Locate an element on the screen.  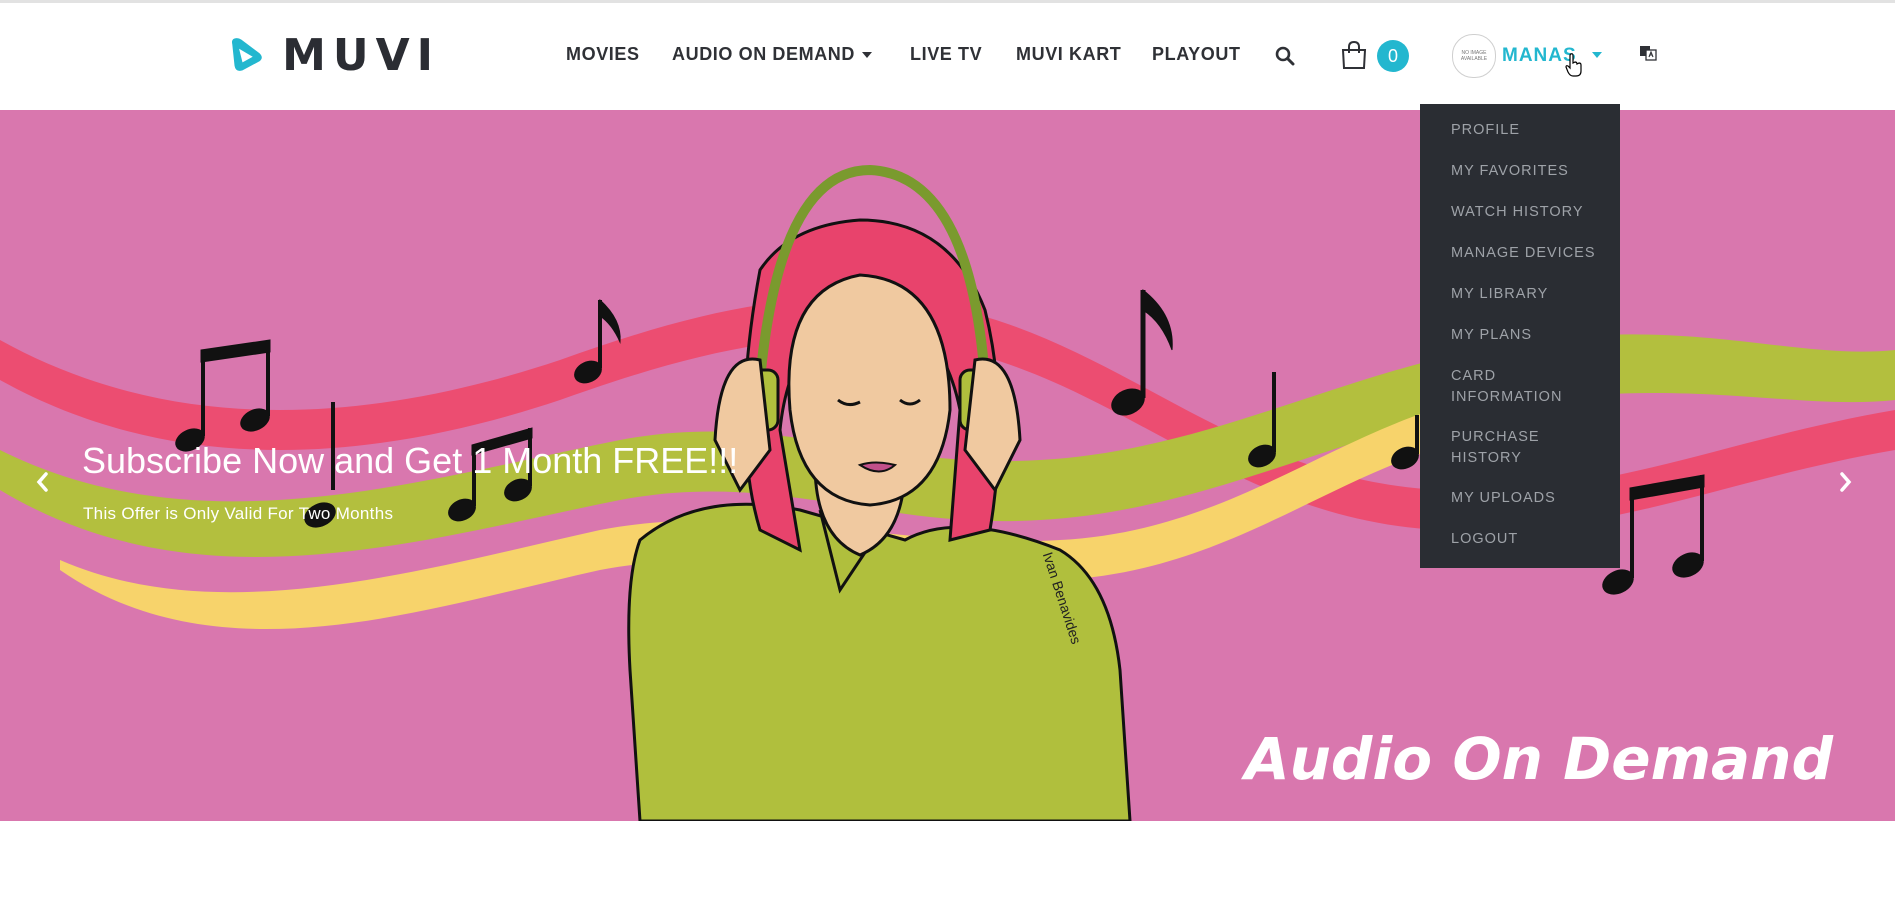
avatar-placeholder-text: NO IMAGE AVAILABLE is located at coordinates (1474, 56).